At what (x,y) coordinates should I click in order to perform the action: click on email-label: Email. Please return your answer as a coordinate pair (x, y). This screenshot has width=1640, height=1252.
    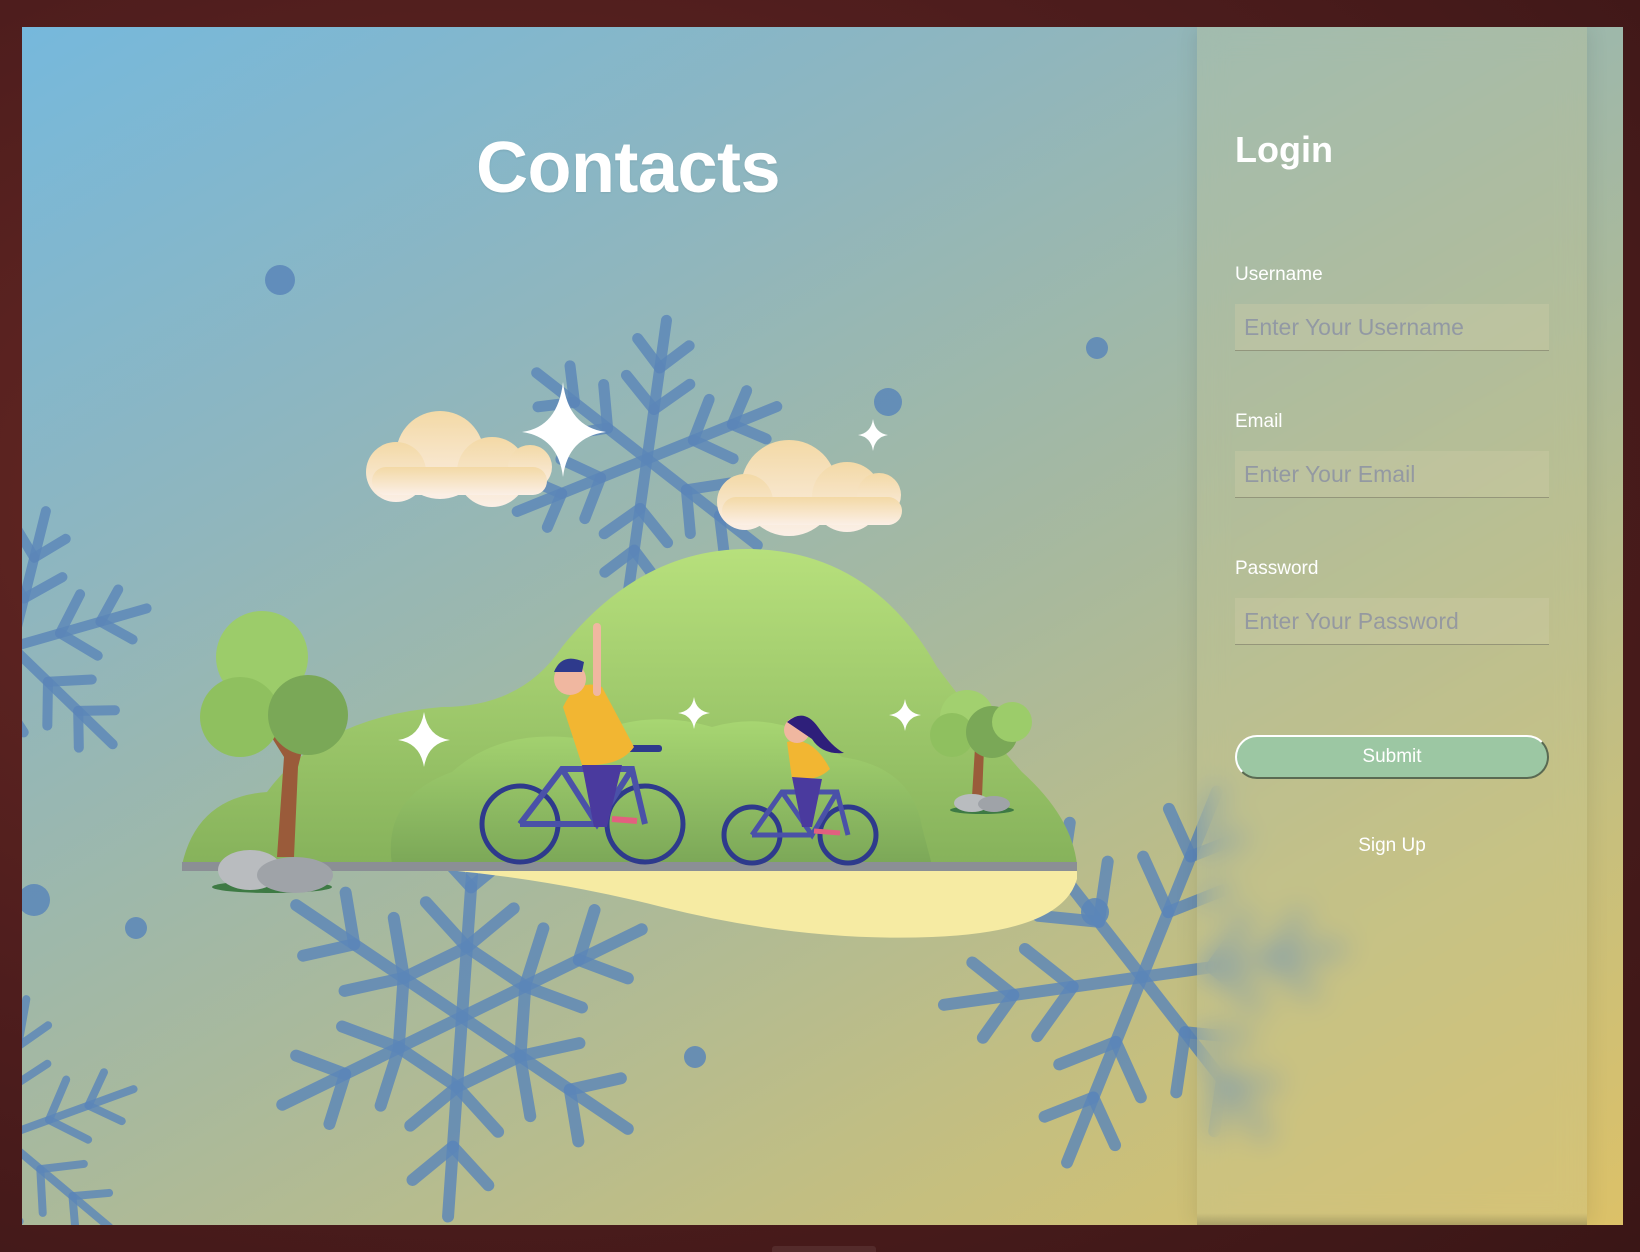
    Looking at the image, I should click on (1259, 421).